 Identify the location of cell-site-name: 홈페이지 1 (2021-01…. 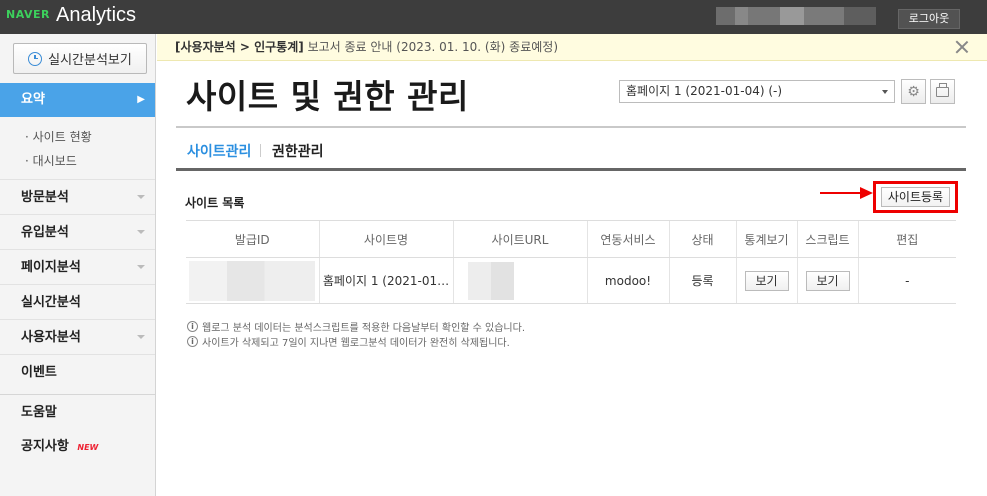
(385, 280).